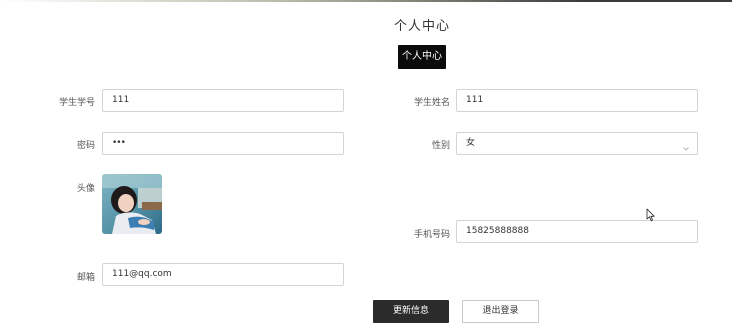  I want to click on student-name-label: 学生姓名, so click(431, 103).